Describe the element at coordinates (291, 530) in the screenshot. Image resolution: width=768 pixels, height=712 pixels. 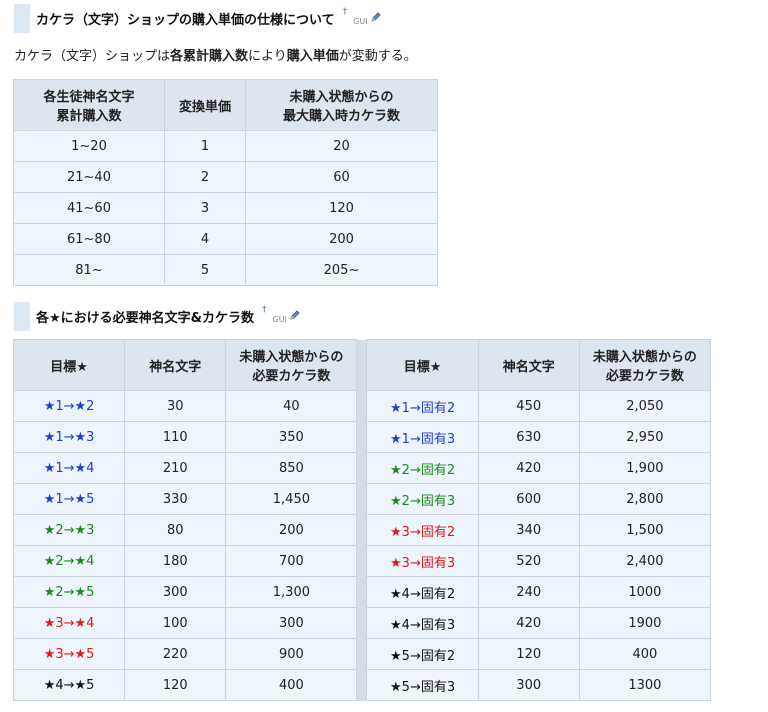
I see `kakera-cell: 200` at that location.